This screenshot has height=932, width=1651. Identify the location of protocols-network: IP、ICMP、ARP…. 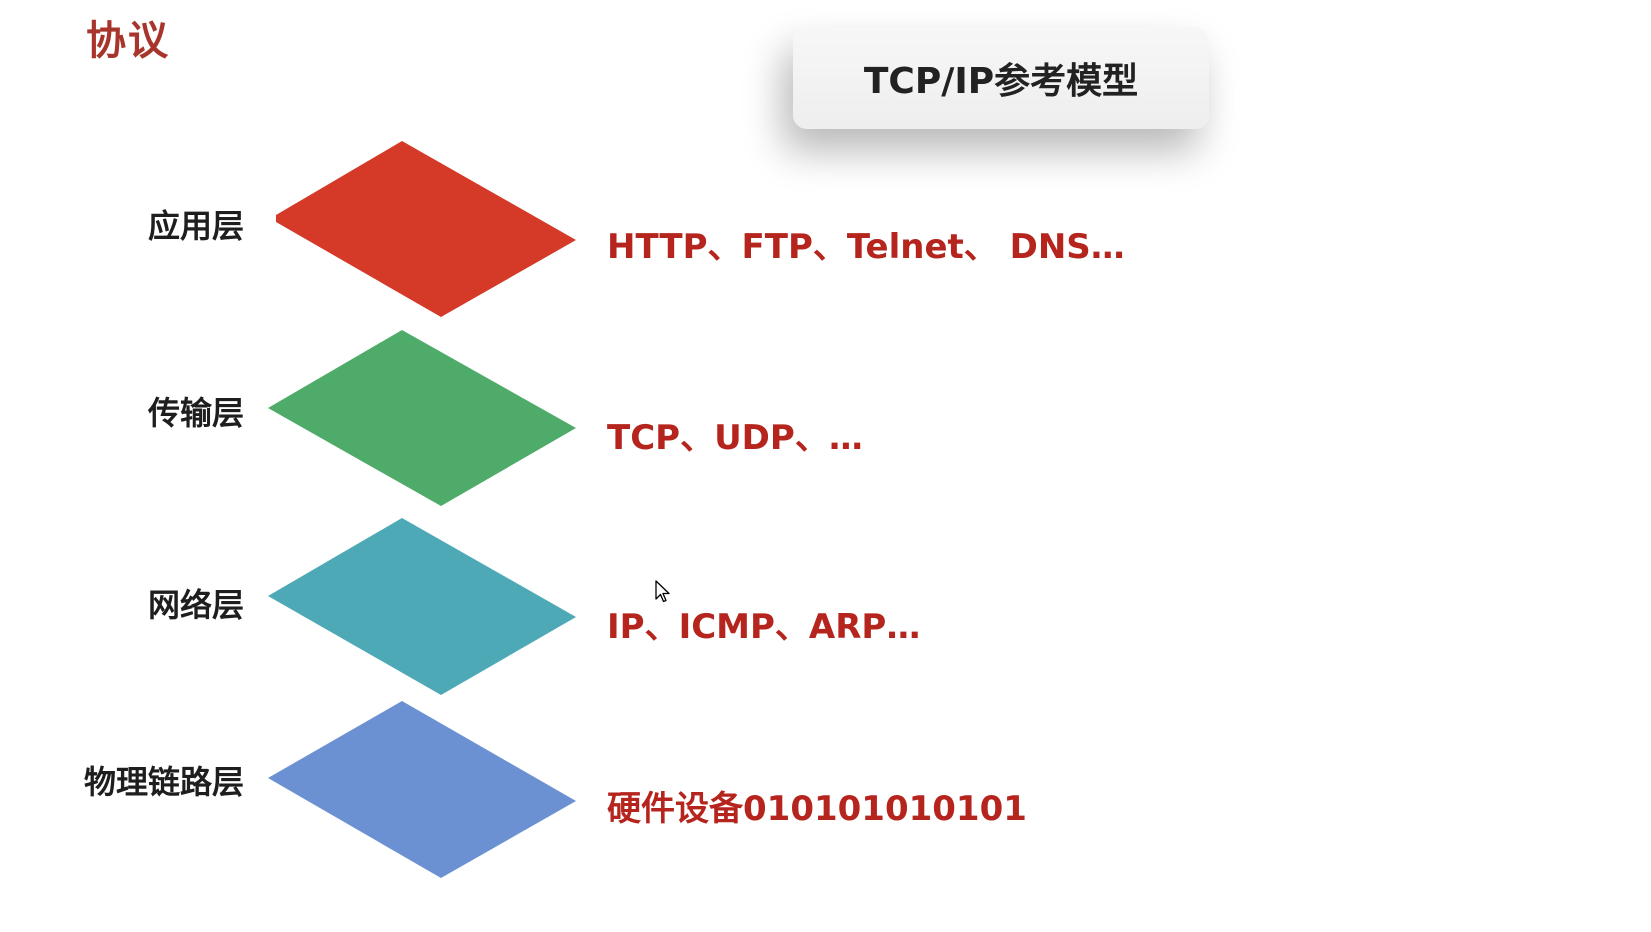
(764, 627).